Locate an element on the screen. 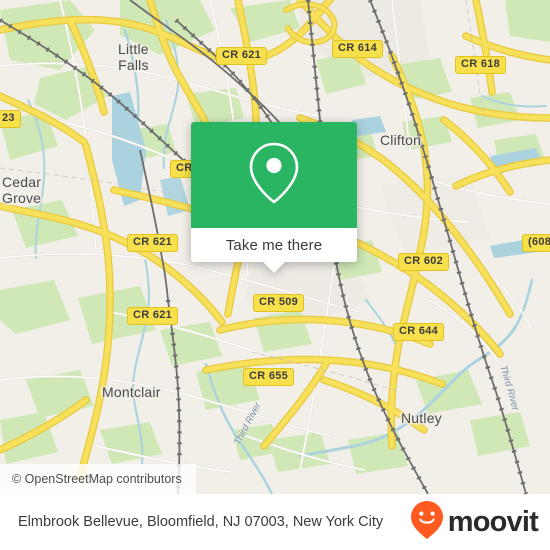 The height and width of the screenshot is (550, 550). road-shield-cr-655: CR 655 is located at coordinates (269, 377).